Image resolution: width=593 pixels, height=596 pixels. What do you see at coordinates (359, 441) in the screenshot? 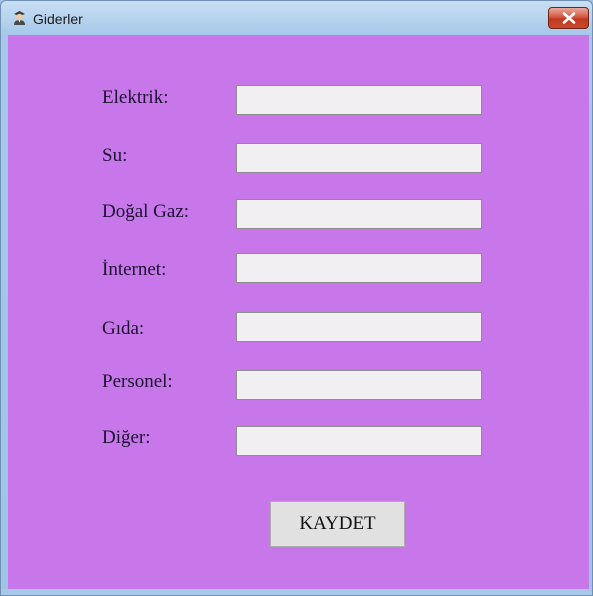
I see `diger-input` at bounding box center [359, 441].